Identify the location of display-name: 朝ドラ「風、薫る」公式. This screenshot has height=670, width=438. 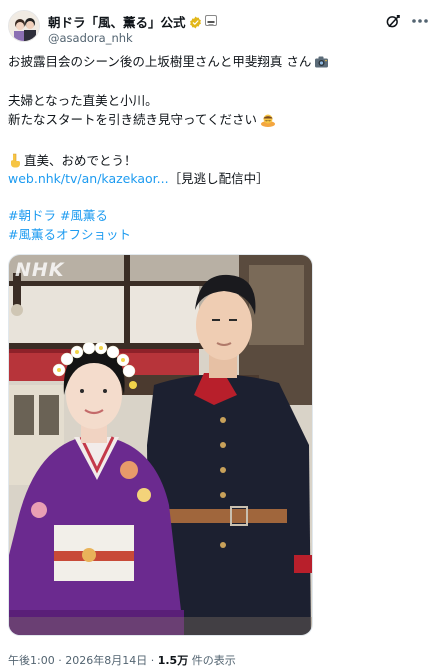
(132, 22).